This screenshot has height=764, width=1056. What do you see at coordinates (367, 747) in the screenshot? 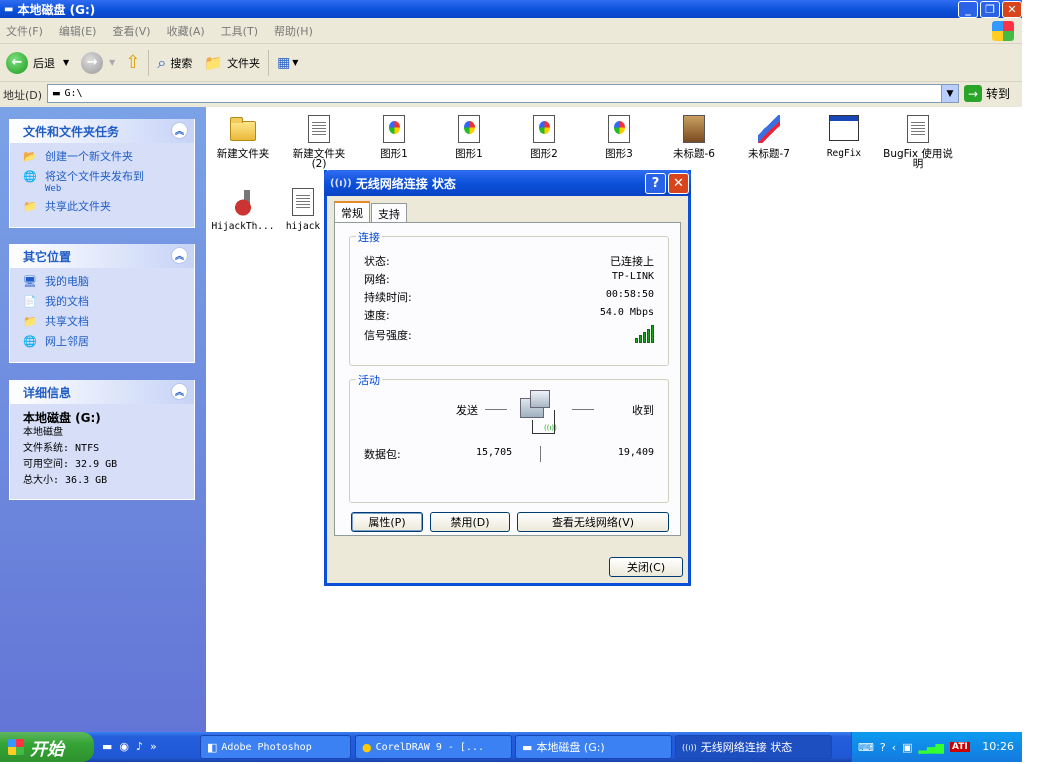
I see `coreldraw-app-icon: ●` at bounding box center [367, 747].